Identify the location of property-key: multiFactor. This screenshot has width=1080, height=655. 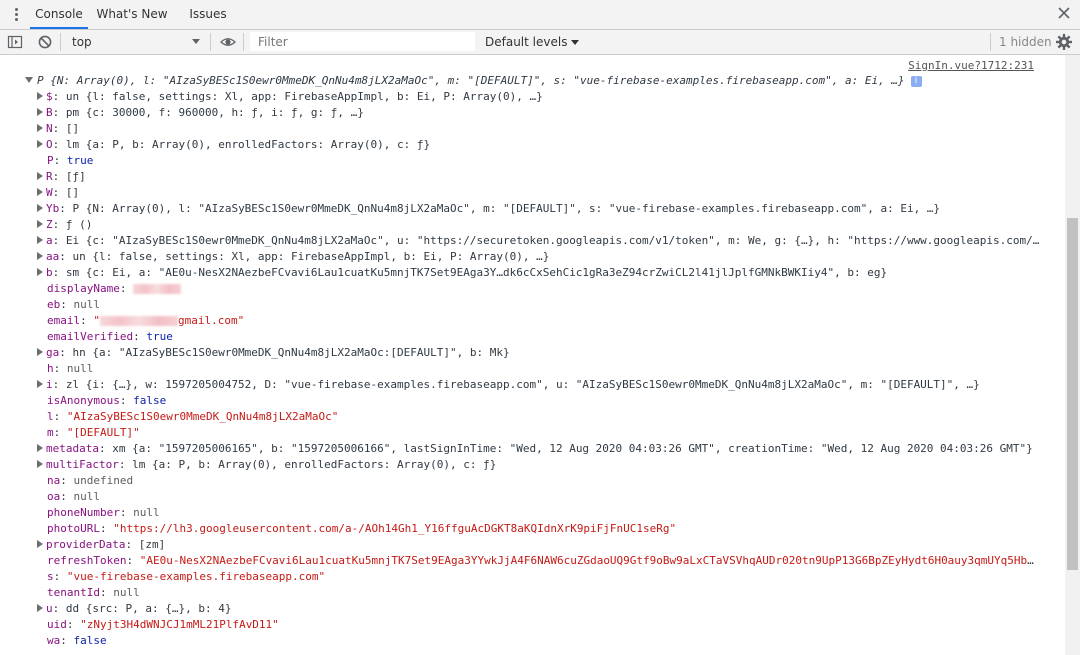
(82, 464).